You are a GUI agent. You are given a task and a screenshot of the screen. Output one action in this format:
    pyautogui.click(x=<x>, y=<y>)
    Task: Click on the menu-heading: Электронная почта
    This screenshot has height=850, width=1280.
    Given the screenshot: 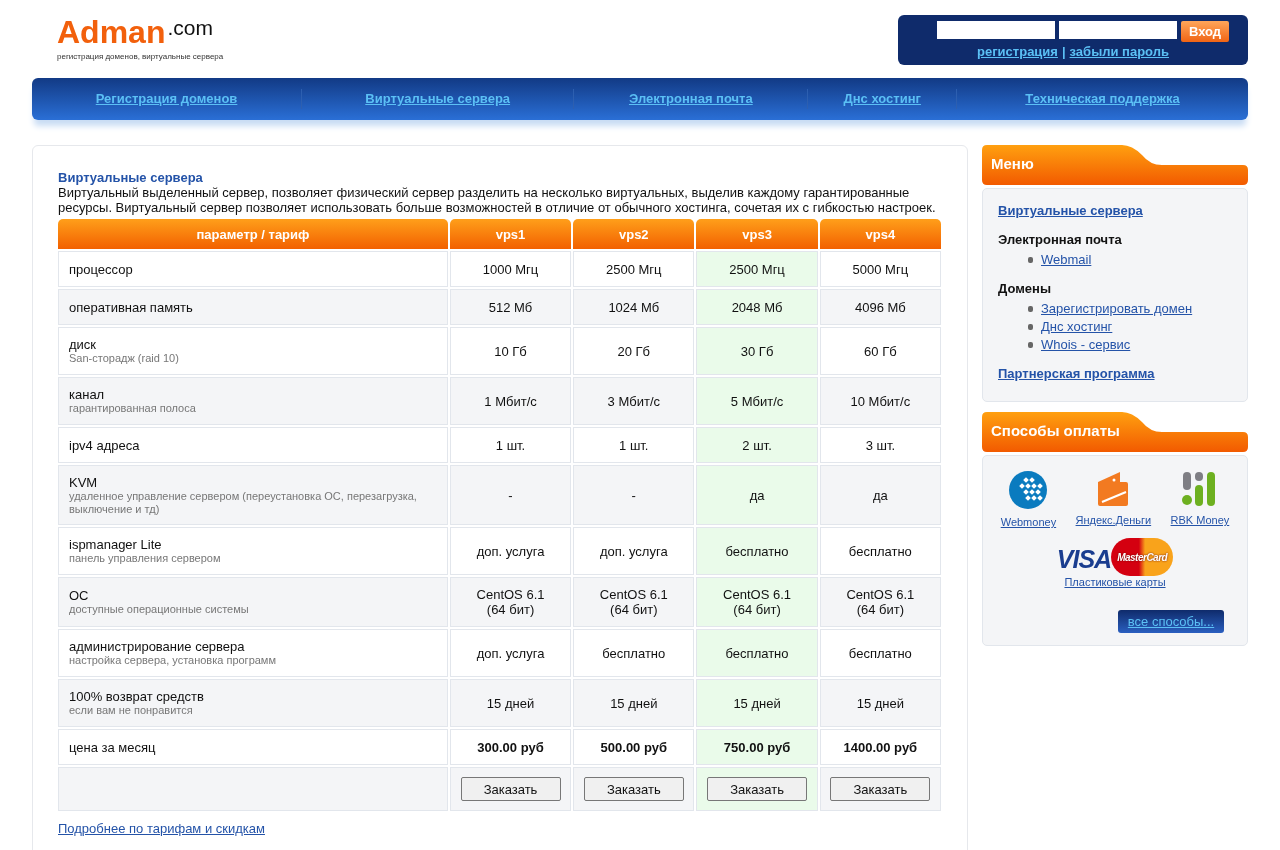 What is the action you would take?
    pyautogui.click(x=1060, y=239)
    